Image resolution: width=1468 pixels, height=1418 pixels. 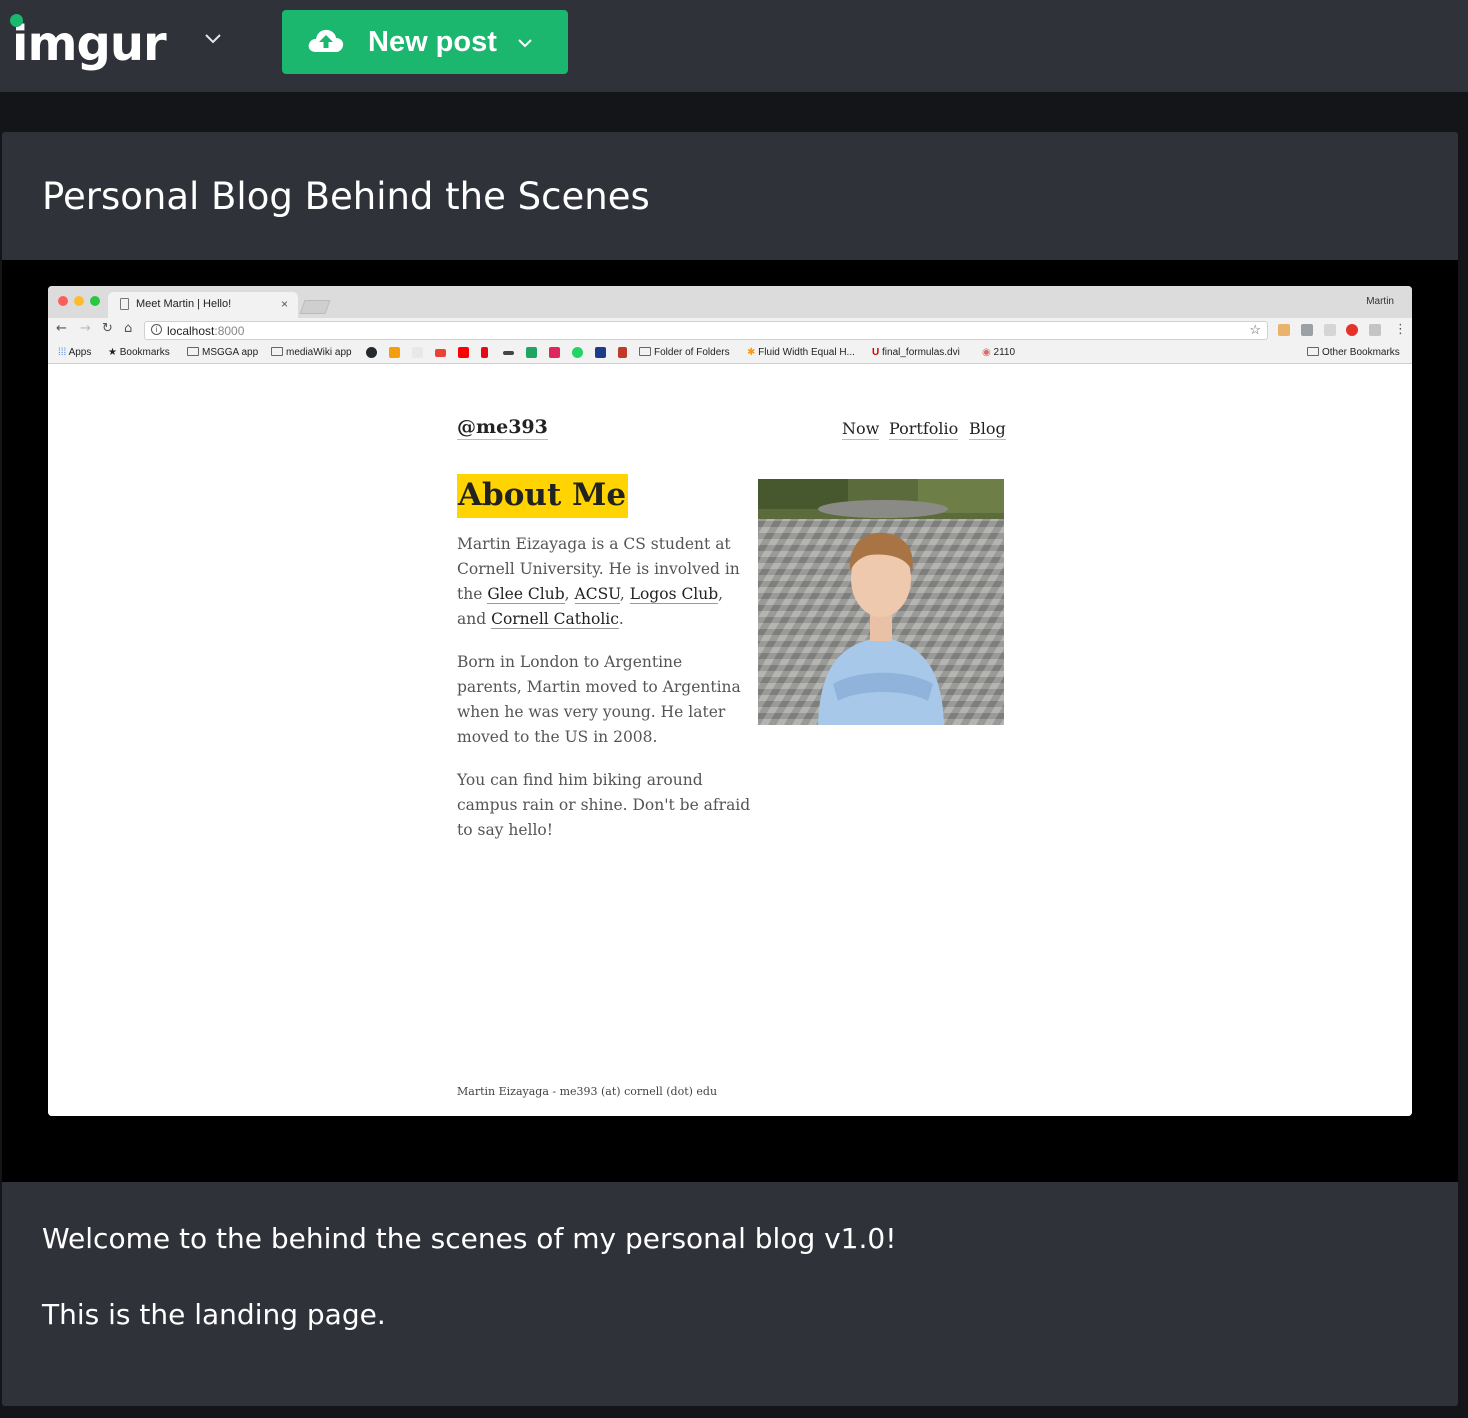 I want to click on close-window-dot, so click(x=63, y=301).